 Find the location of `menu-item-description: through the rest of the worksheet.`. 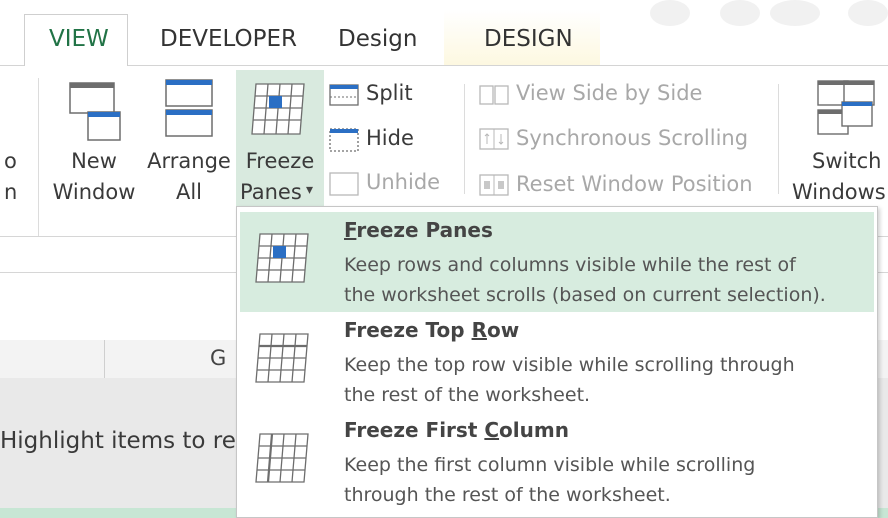

menu-item-description: through the rest of the worksheet. is located at coordinates (507, 495).